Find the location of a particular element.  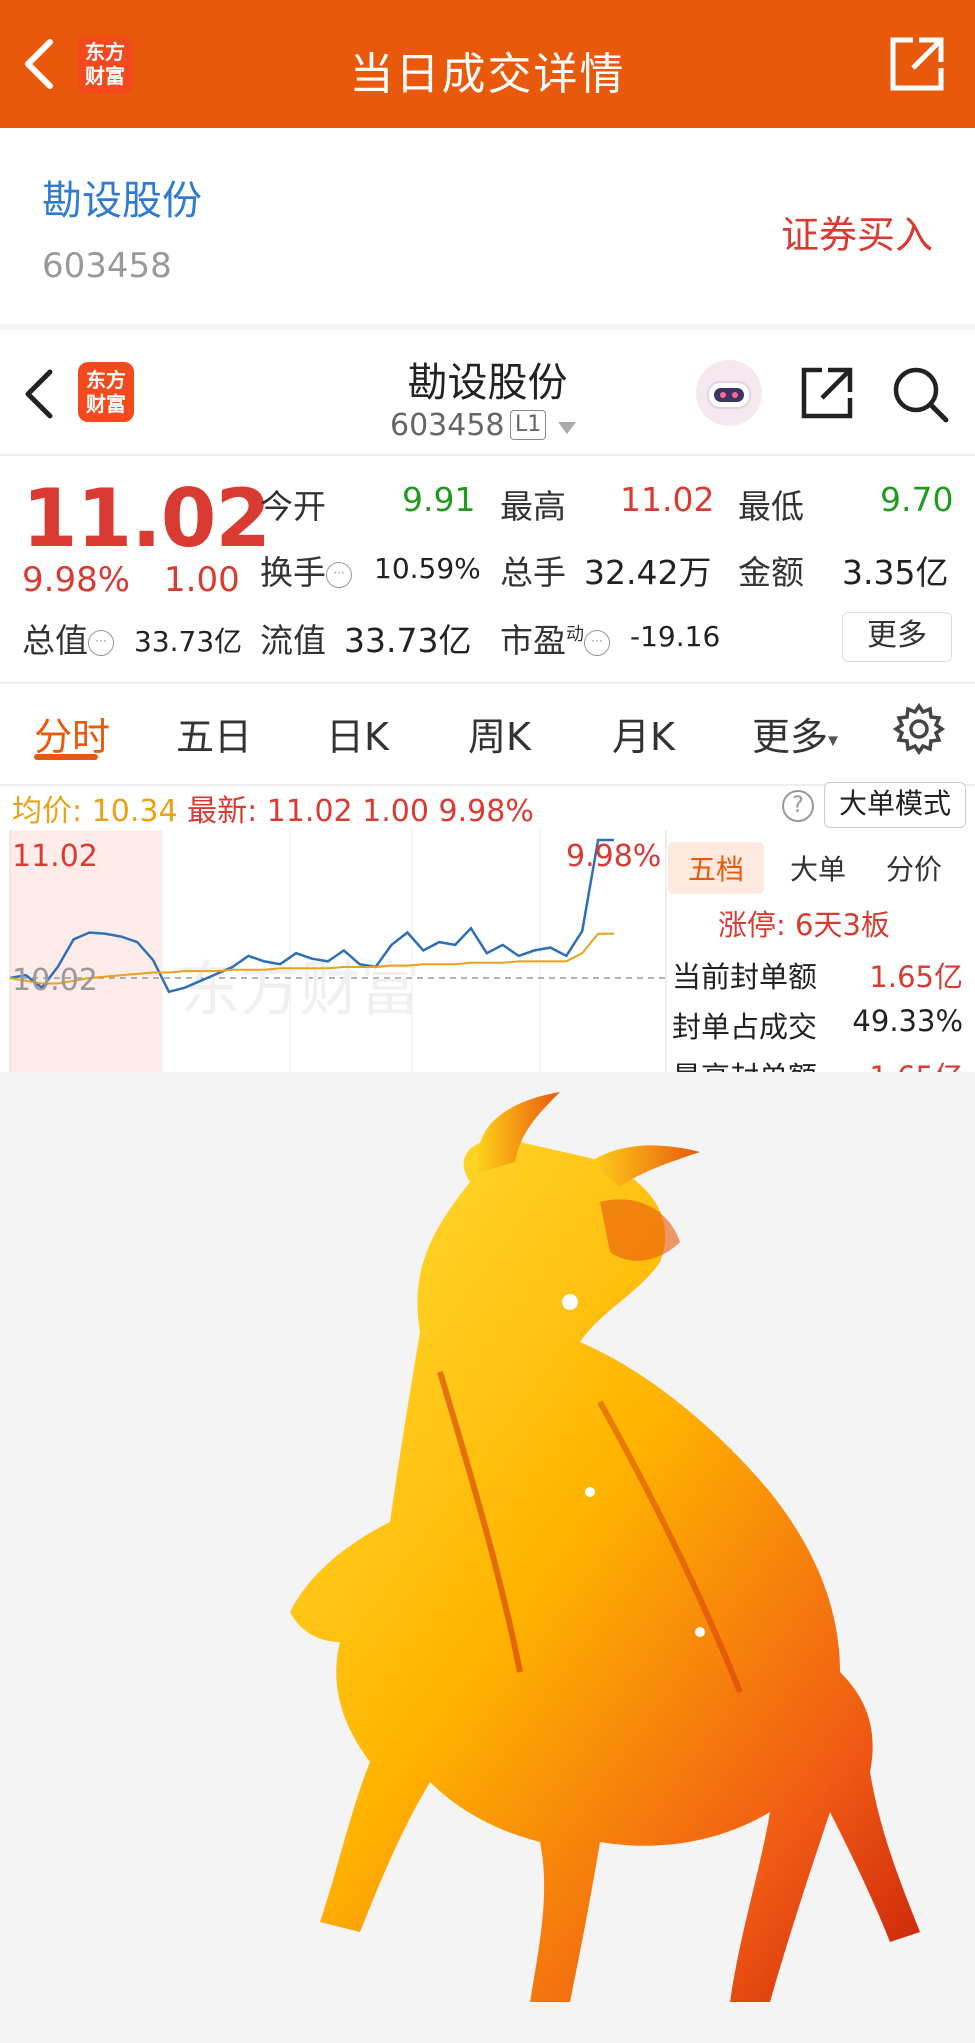

stock-header: 勘设股份 603458 证券买入 is located at coordinates (487, 226).